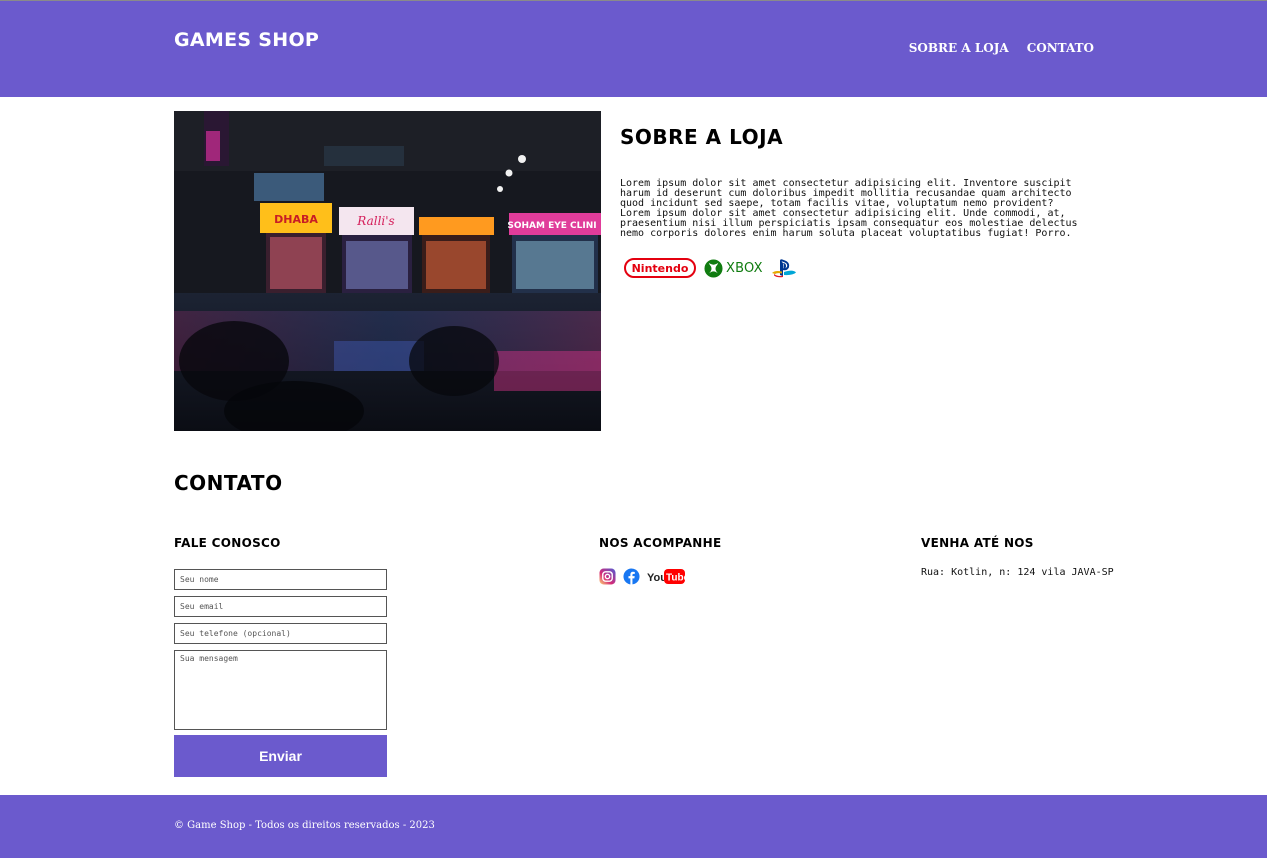 Image resolution: width=1267 pixels, height=858 pixels. What do you see at coordinates (551, 226) in the screenshot?
I see `svg-text: SOHAM EYE CLINI` at bounding box center [551, 226].